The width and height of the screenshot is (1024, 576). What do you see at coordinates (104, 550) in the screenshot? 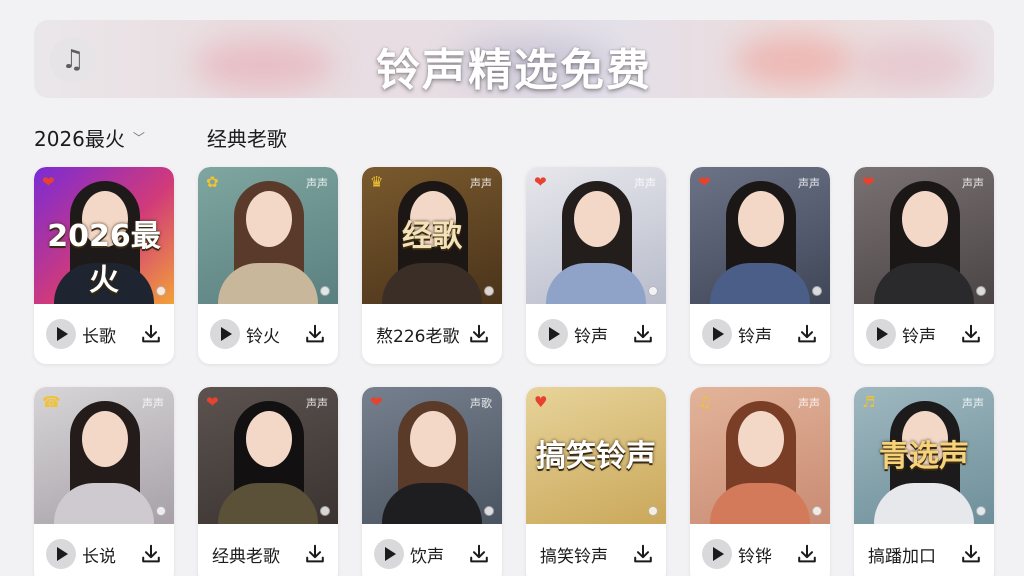
I see `card-action-bar: 长说` at bounding box center [104, 550].